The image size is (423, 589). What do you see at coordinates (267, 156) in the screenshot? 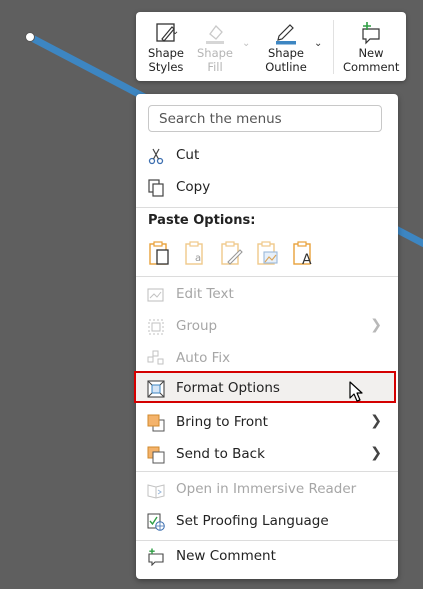
I see `menu-item-cut: Cut` at bounding box center [267, 156].